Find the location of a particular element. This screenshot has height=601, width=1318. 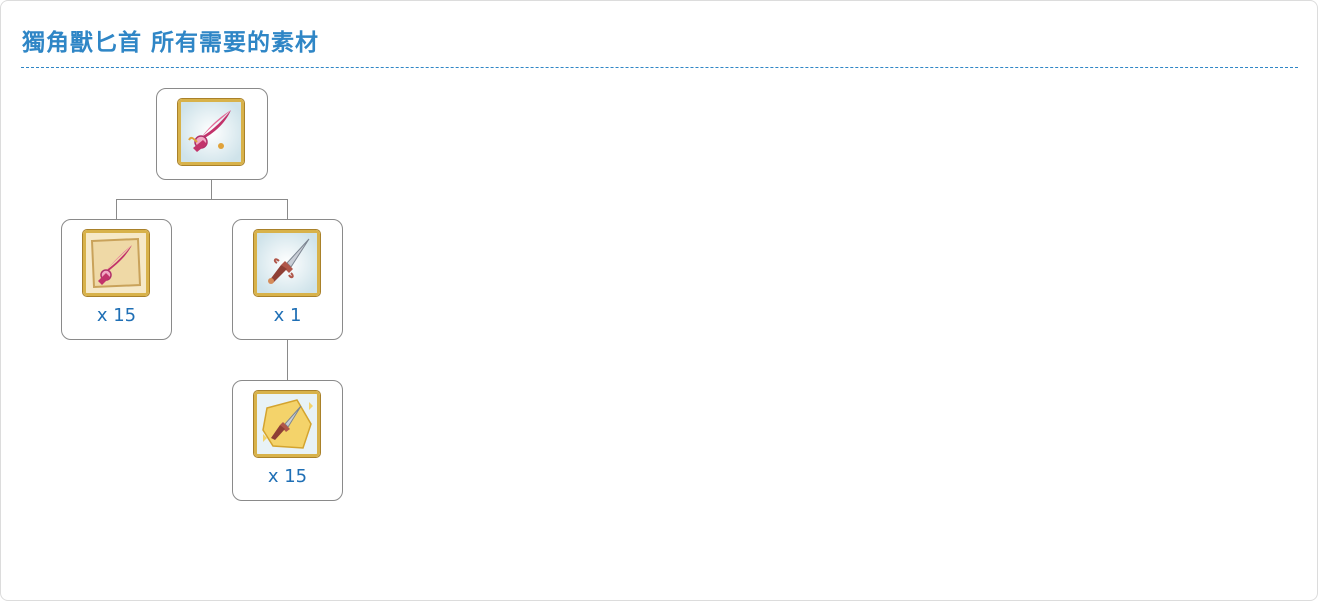

material-node-root is located at coordinates (212, 134).